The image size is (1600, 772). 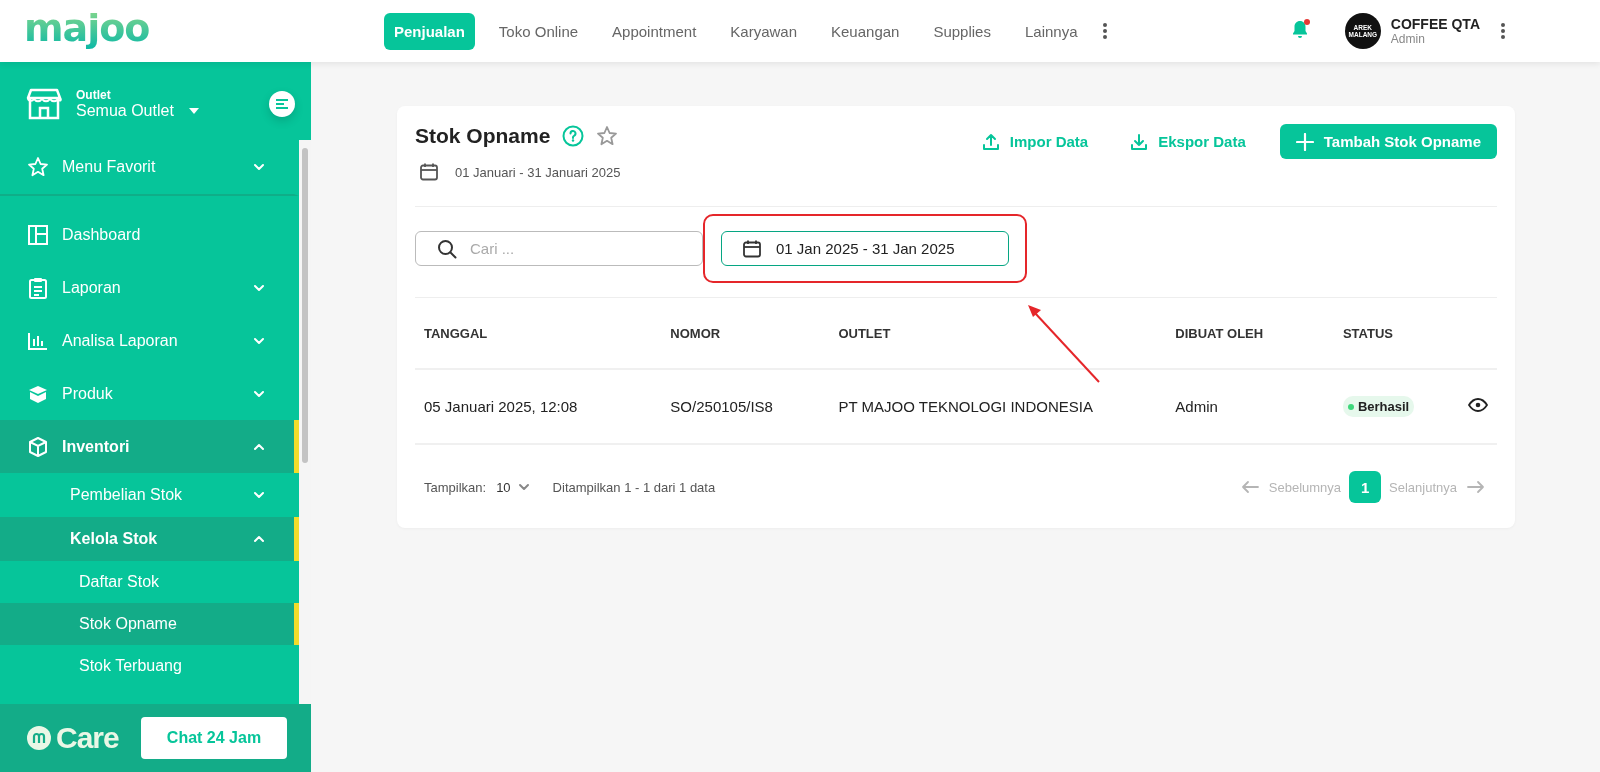 I want to click on table-cell: SO/250105/IS8, so click(x=745, y=406).